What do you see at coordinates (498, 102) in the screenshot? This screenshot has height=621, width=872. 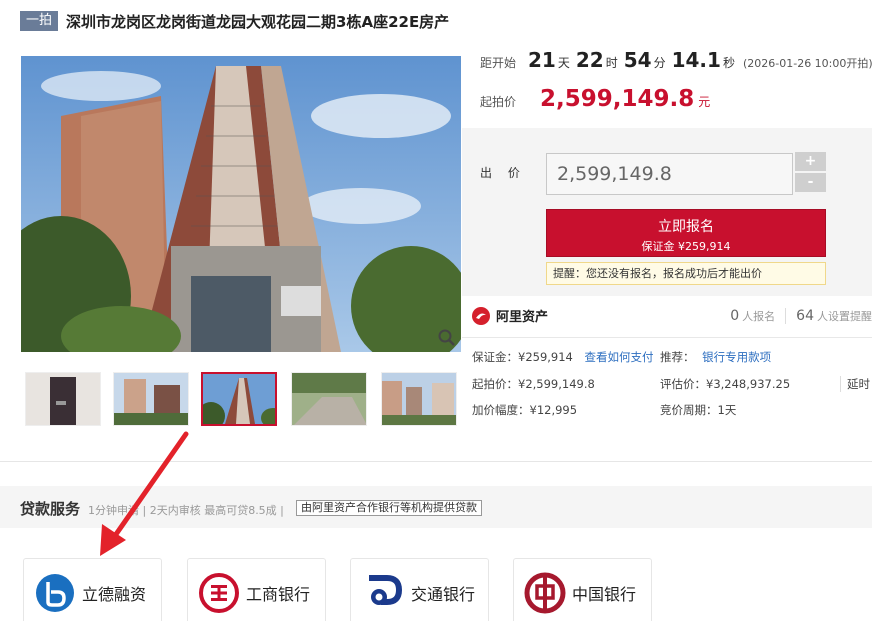 I see `start-price-label: 起拍价` at bounding box center [498, 102].